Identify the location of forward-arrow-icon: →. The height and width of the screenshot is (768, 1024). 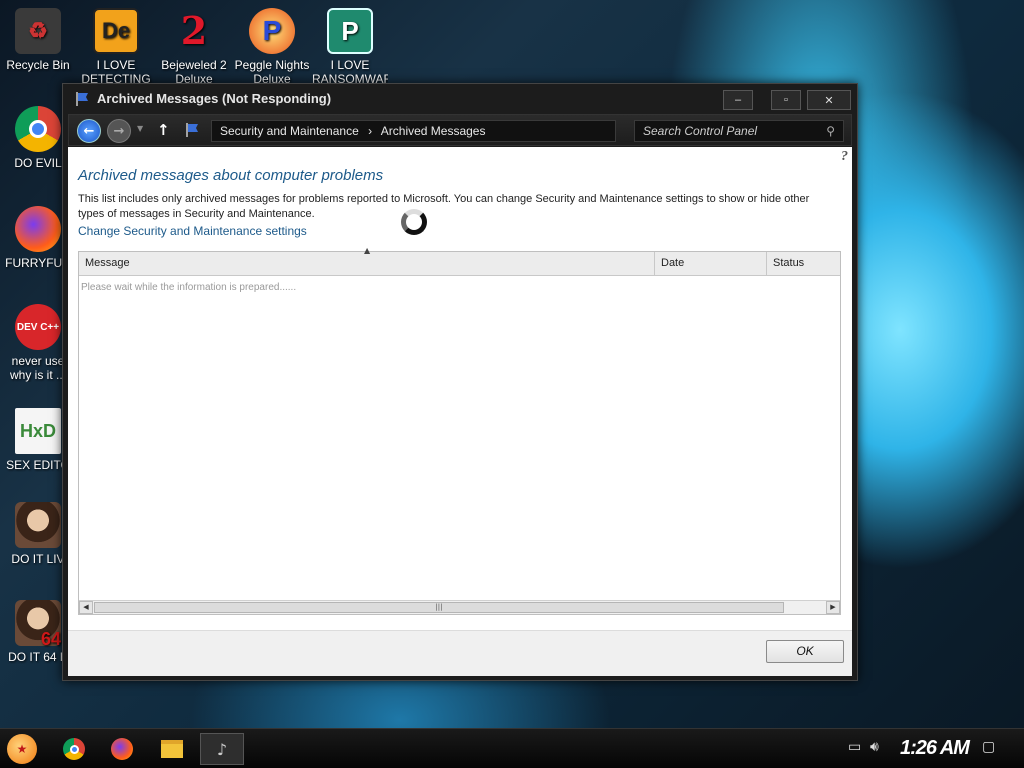
(119, 131).